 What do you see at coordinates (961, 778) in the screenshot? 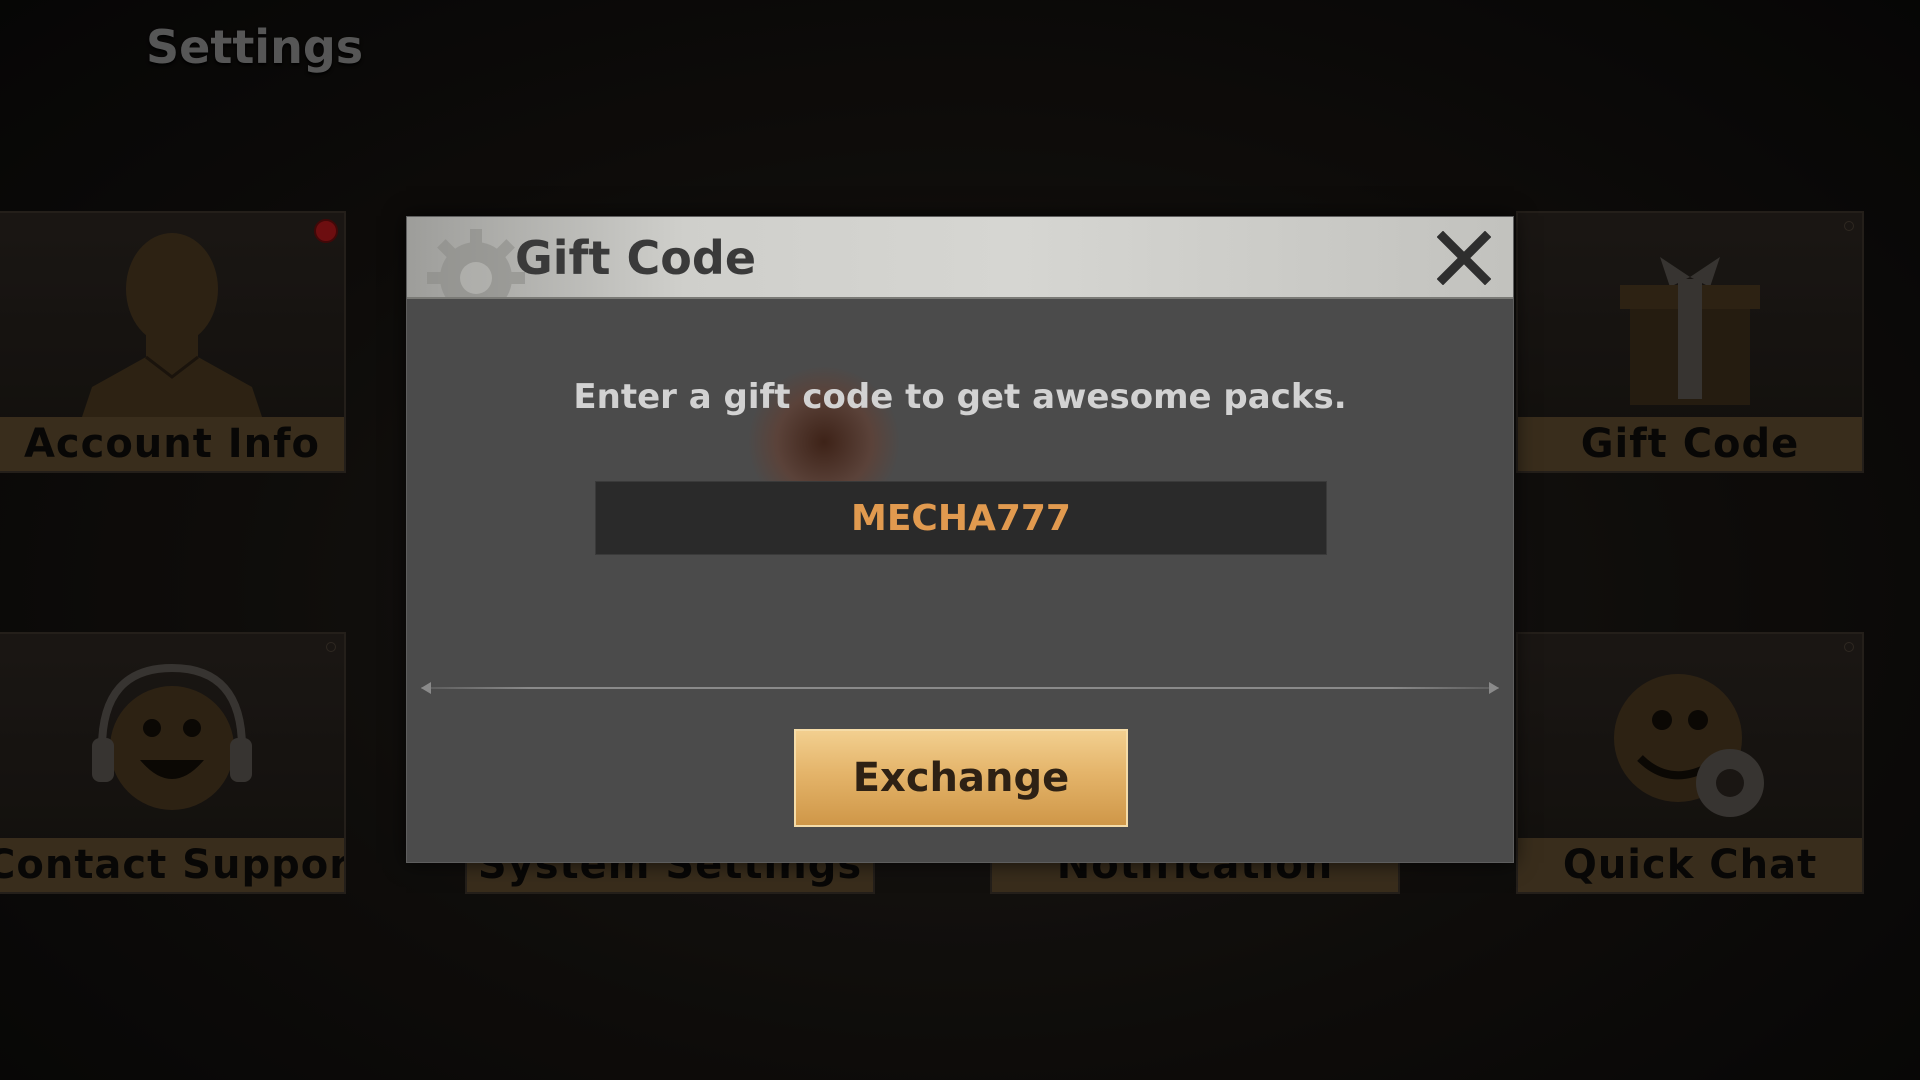
I see `exchange-button: Exchange` at bounding box center [961, 778].